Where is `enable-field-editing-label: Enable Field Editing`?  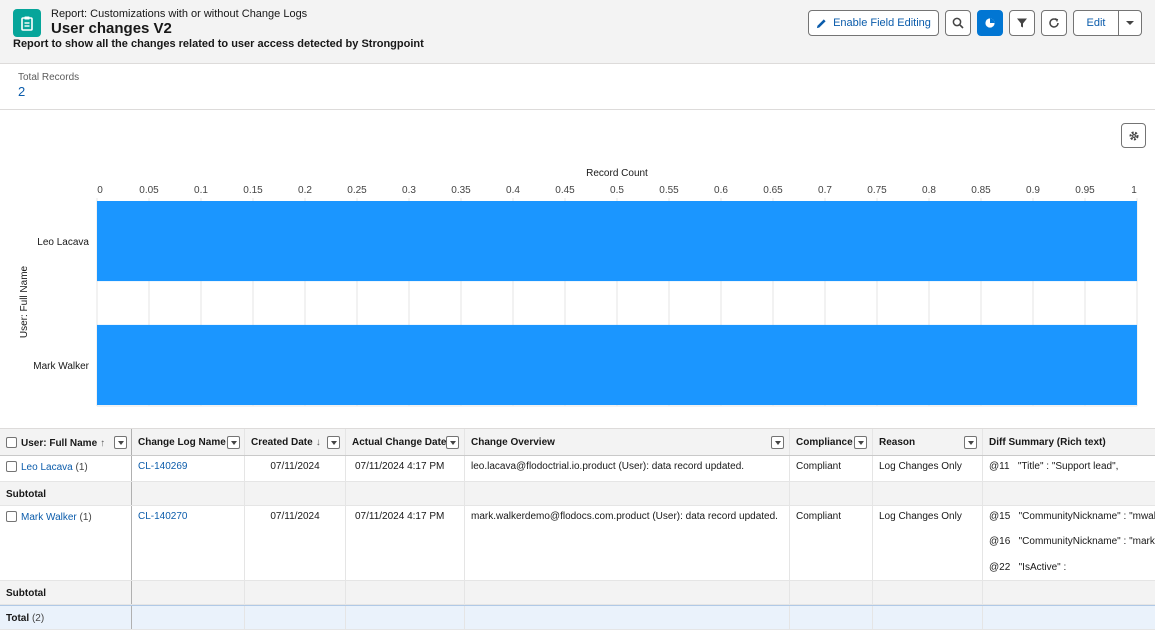 enable-field-editing-label: Enable Field Editing is located at coordinates (882, 23).